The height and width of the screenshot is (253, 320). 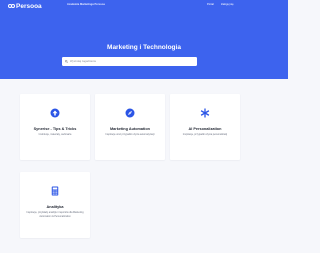 What do you see at coordinates (130, 113) in the screenshot?
I see `compass-icon` at bounding box center [130, 113].